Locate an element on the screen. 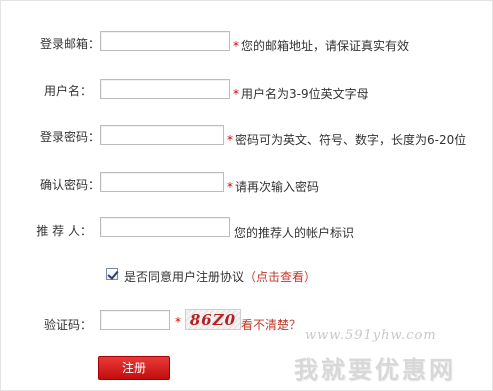  referrer-label: 推 荐 人： is located at coordinates (64, 231).